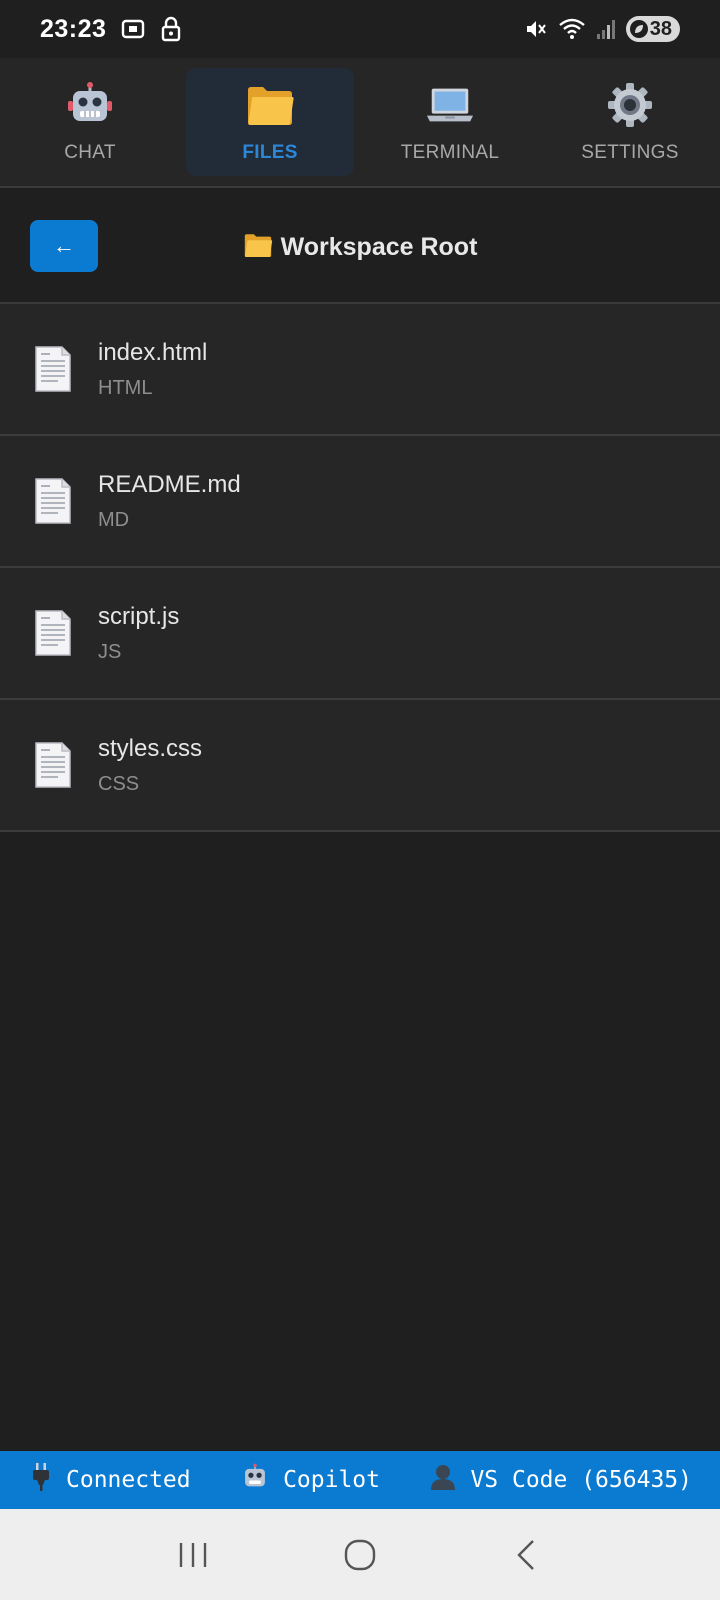 This screenshot has height=1600, width=720. I want to click on status-right: 38, so click(602, 29).